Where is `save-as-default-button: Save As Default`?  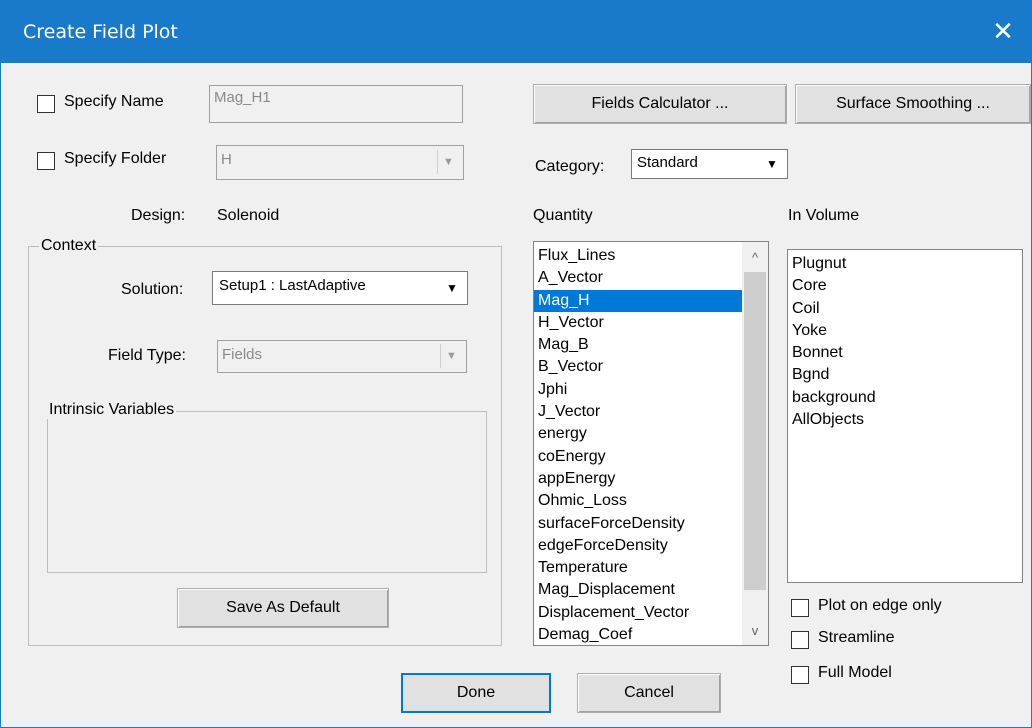
save-as-default-button: Save As Default is located at coordinates (283, 608).